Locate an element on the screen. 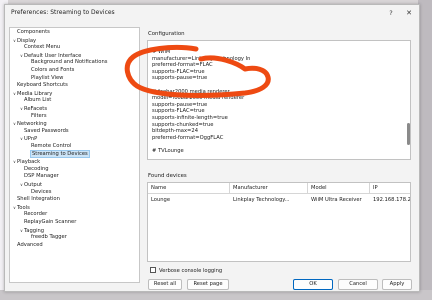 The height and width of the screenshot is (300, 432). config-line: supports-infinite-length=true is located at coordinates (190, 118).